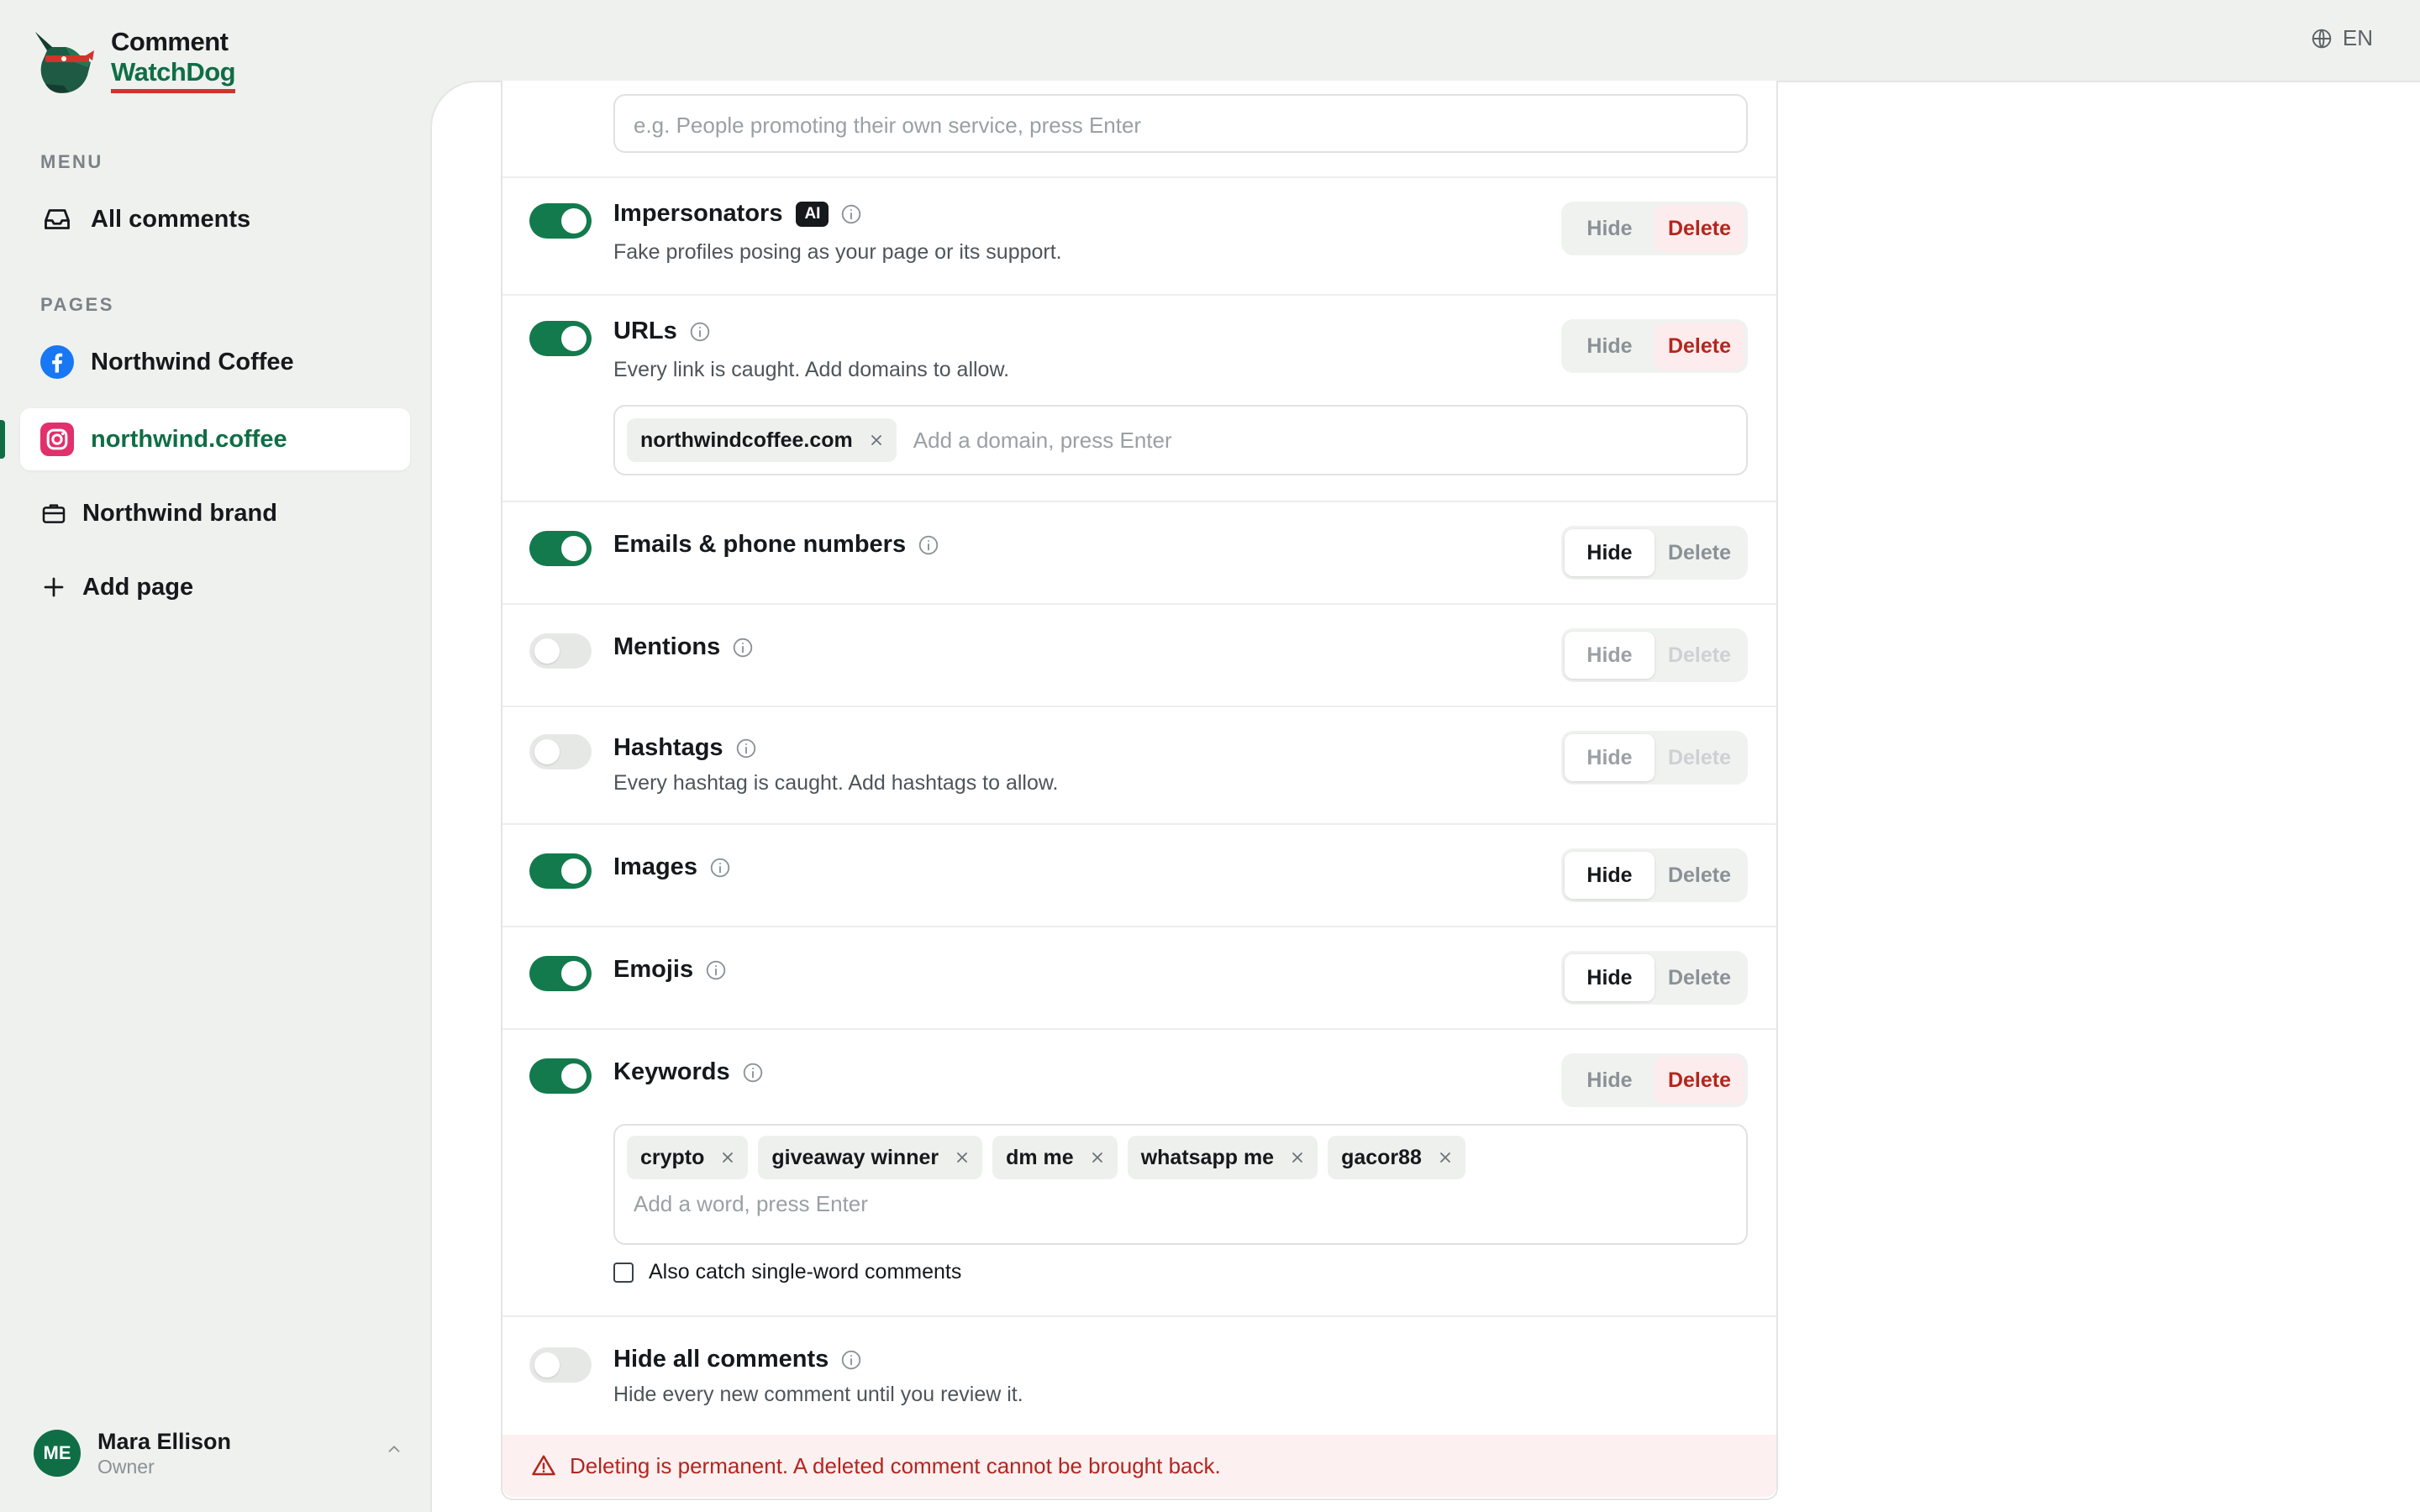 This screenshot has height=1512, width=2420. What do you see at coordinates (1180, 1184) in the screenshot?
I see `keywords-field: crypto giveaway winner dm me whatsapp me` at bounding box center [1180, 1184].